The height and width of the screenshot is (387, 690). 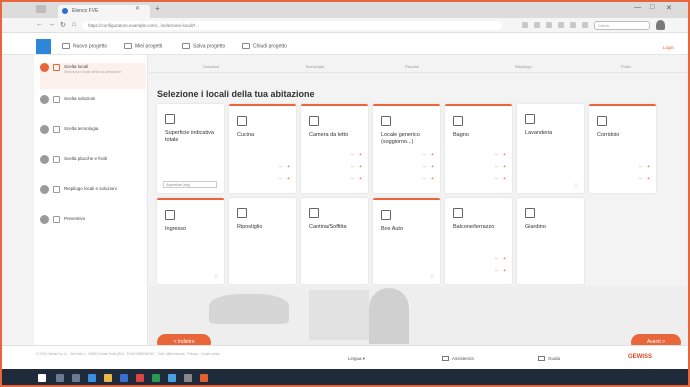 What do you see at coordinates (93, 198) in the screenshot?
I see `sidebar-step-riepilogo: Riepilogo locali e soluzioni` at bounding box center [93, 198].